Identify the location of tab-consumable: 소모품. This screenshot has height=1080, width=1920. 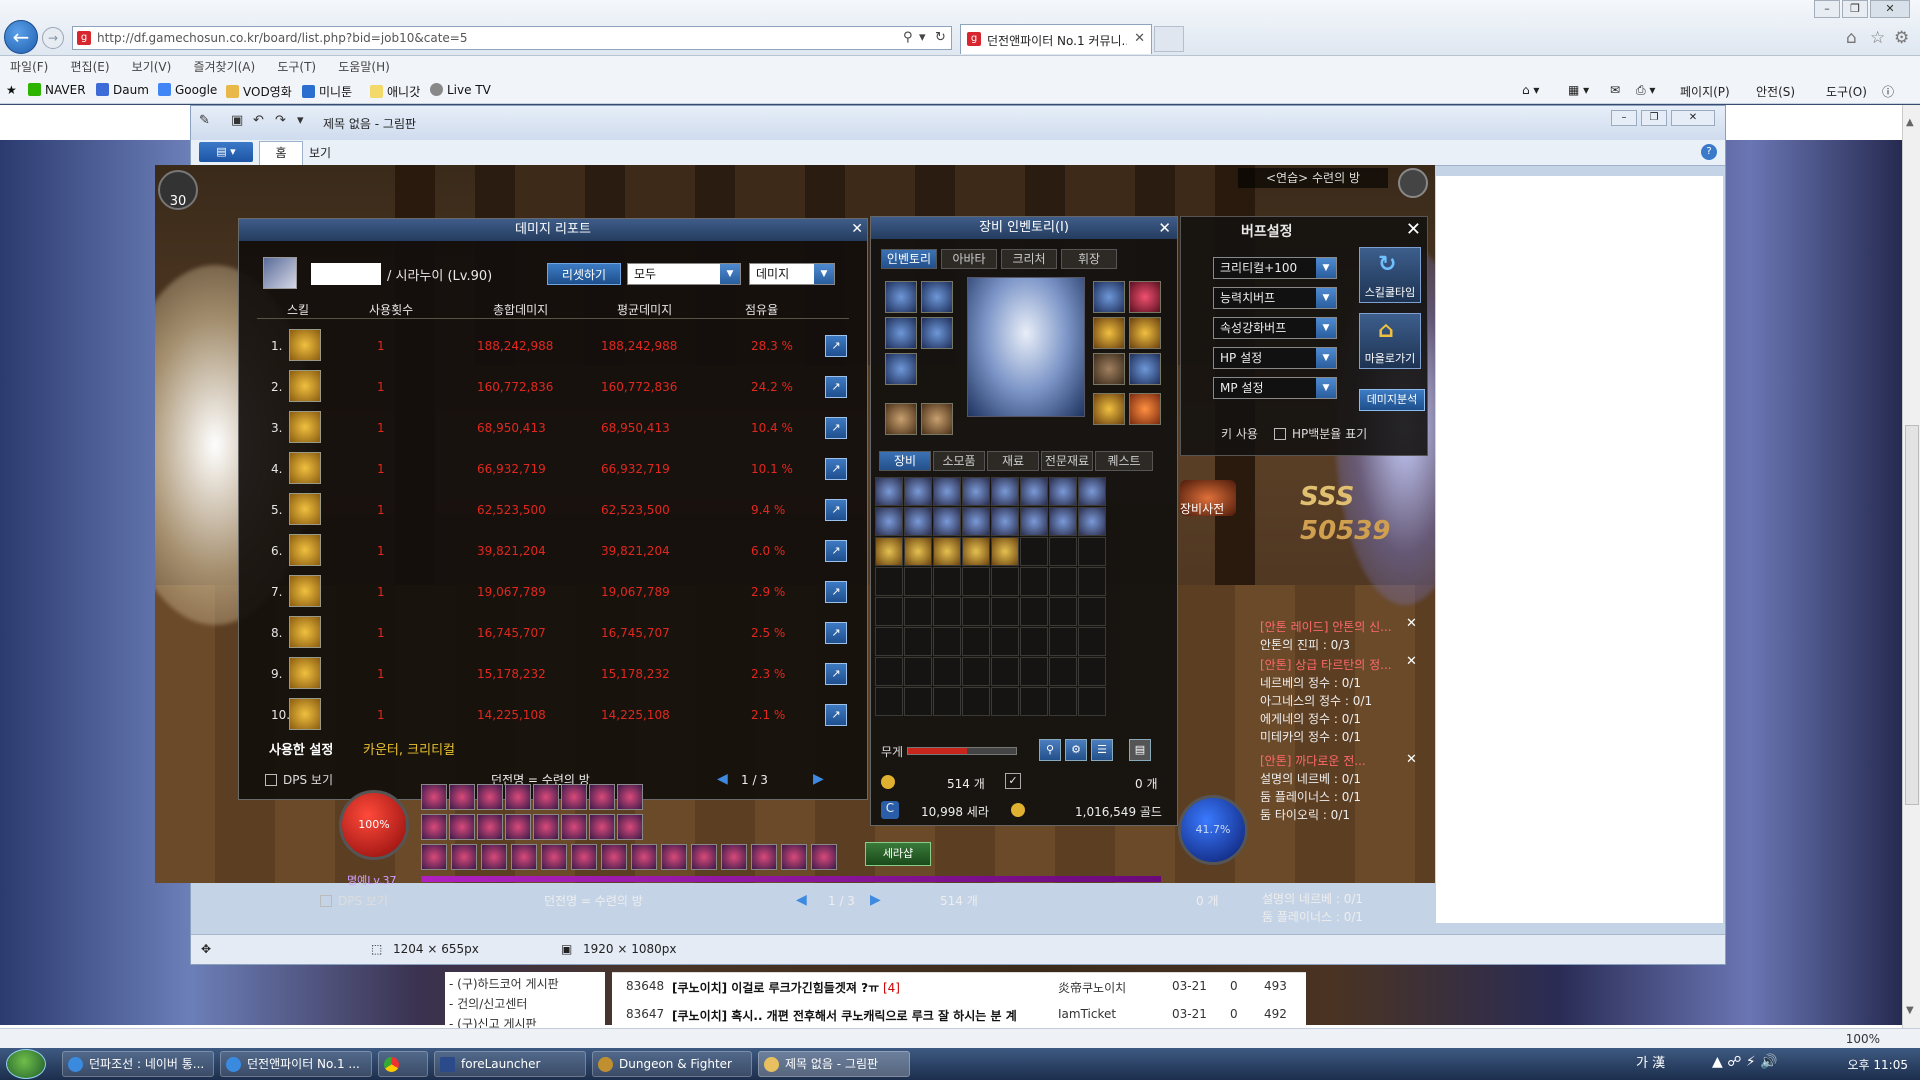
(959, 461).